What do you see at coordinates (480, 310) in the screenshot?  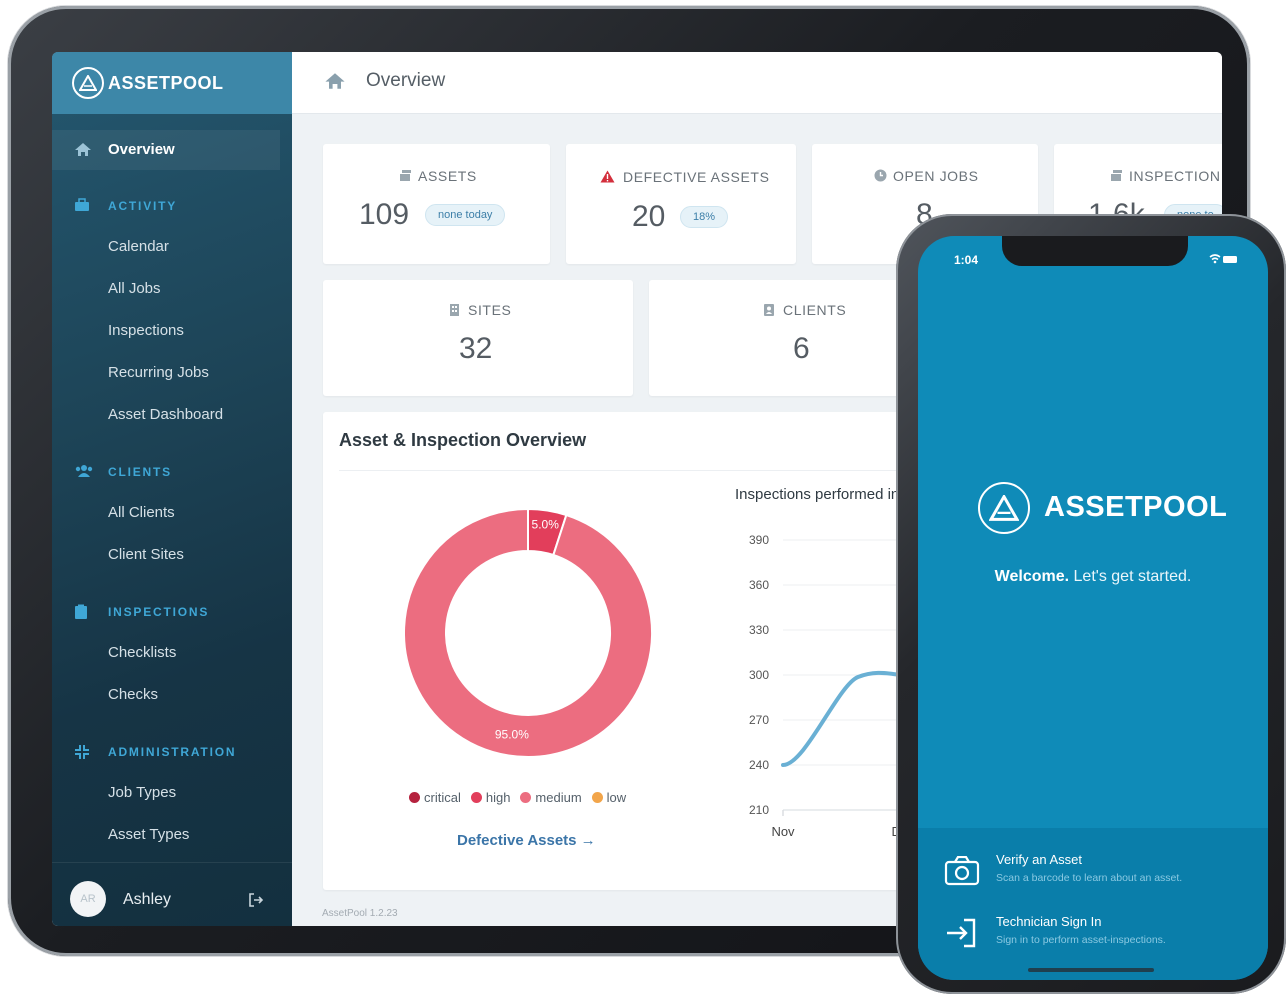 I see `stat-label: SITES` at bounding box center [480, 310].